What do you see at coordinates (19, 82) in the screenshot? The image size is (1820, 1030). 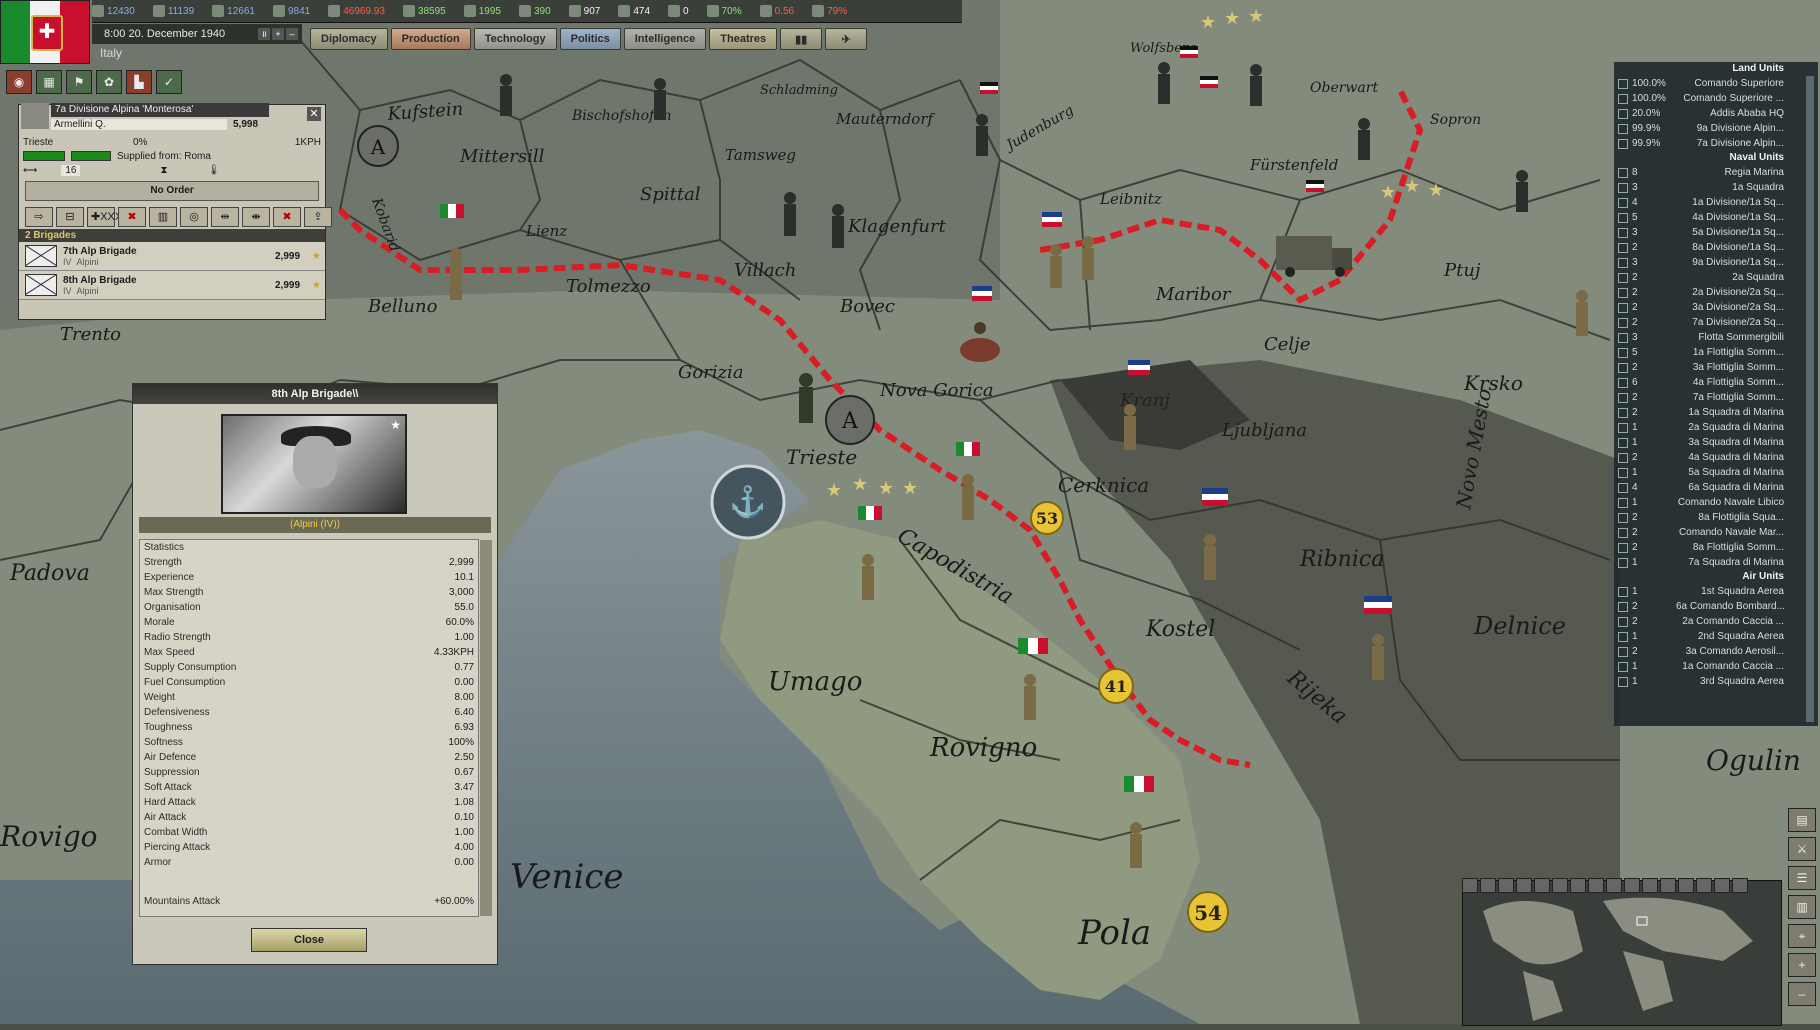 I see `map-mode-terrain-icon: ◉` at bounding box center [19, 82].